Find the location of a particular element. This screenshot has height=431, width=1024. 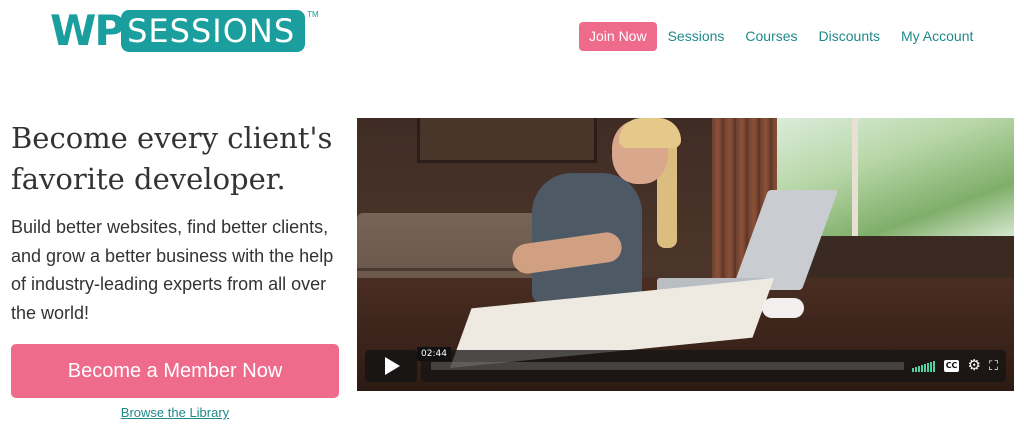

browse-library-link: Browse the Library is located at coordinates (175, 412).